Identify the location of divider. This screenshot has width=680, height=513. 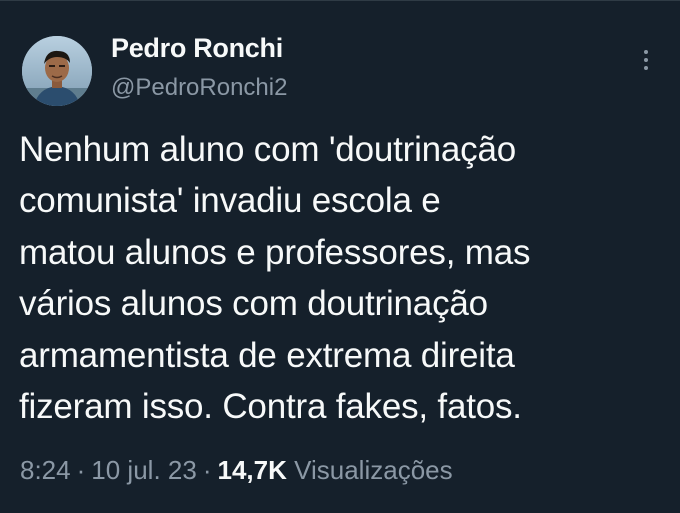
(340, 0).